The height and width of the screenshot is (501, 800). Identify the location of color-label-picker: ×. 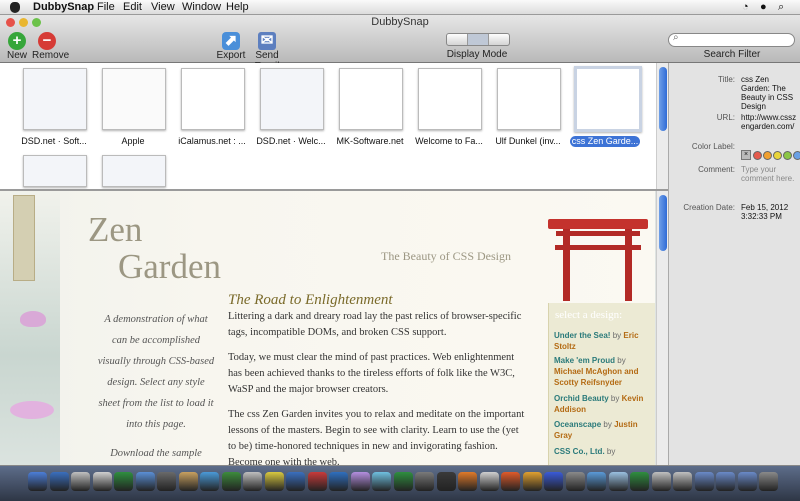
(770, 155).